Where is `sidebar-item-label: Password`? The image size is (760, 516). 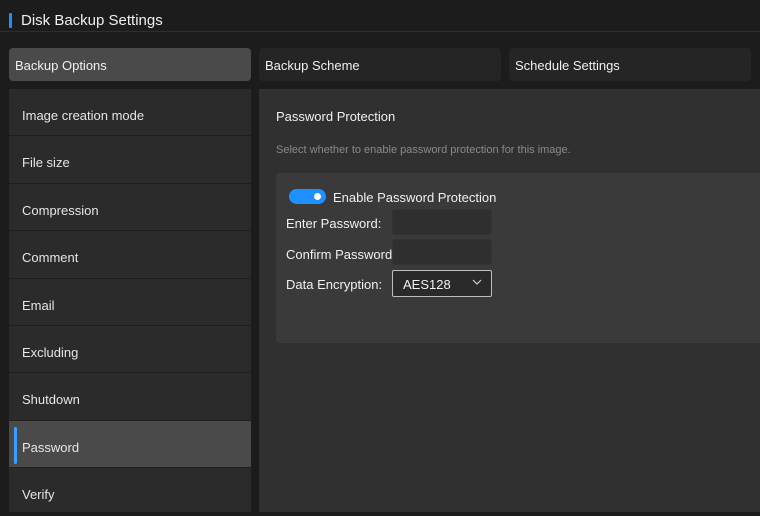 sidebar-item-label: Password is located at coordinates (51, 447).